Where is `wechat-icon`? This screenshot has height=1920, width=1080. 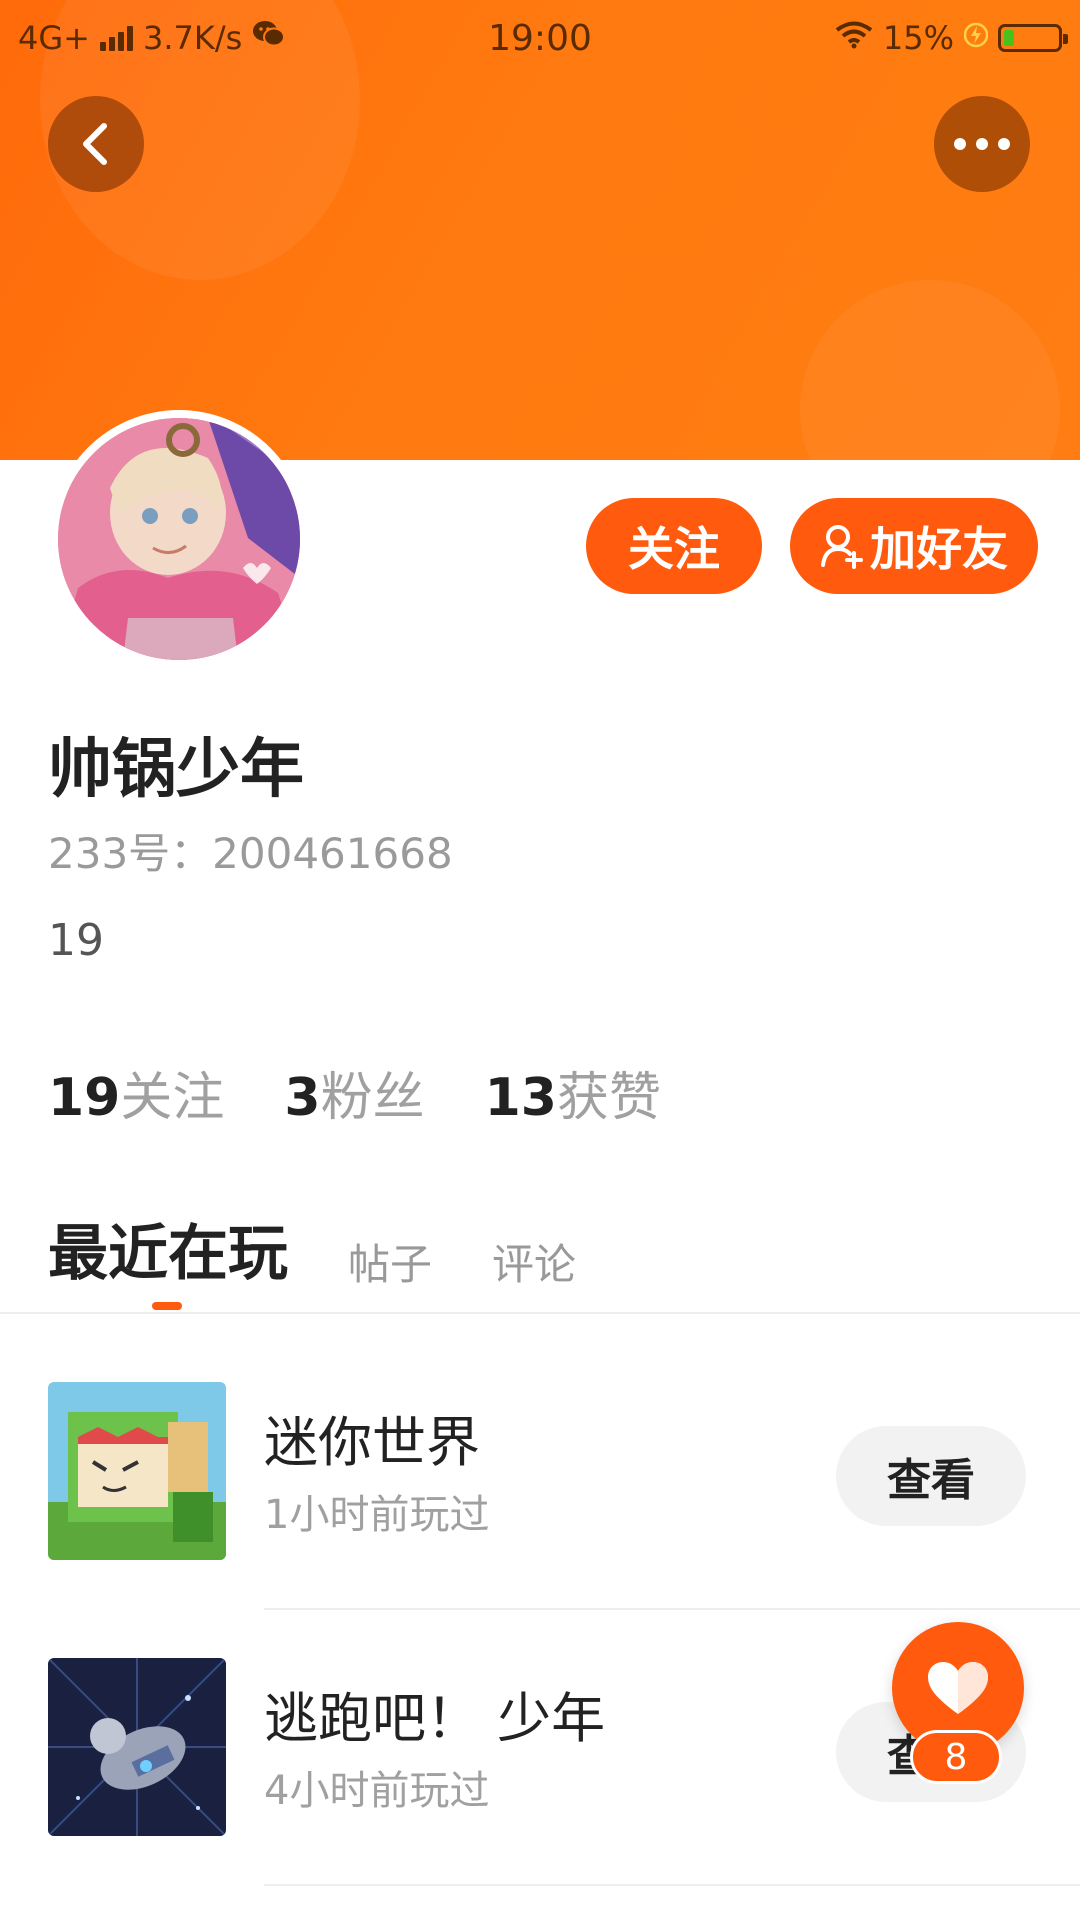
wechat-icon is located at coordinates (269, 38).